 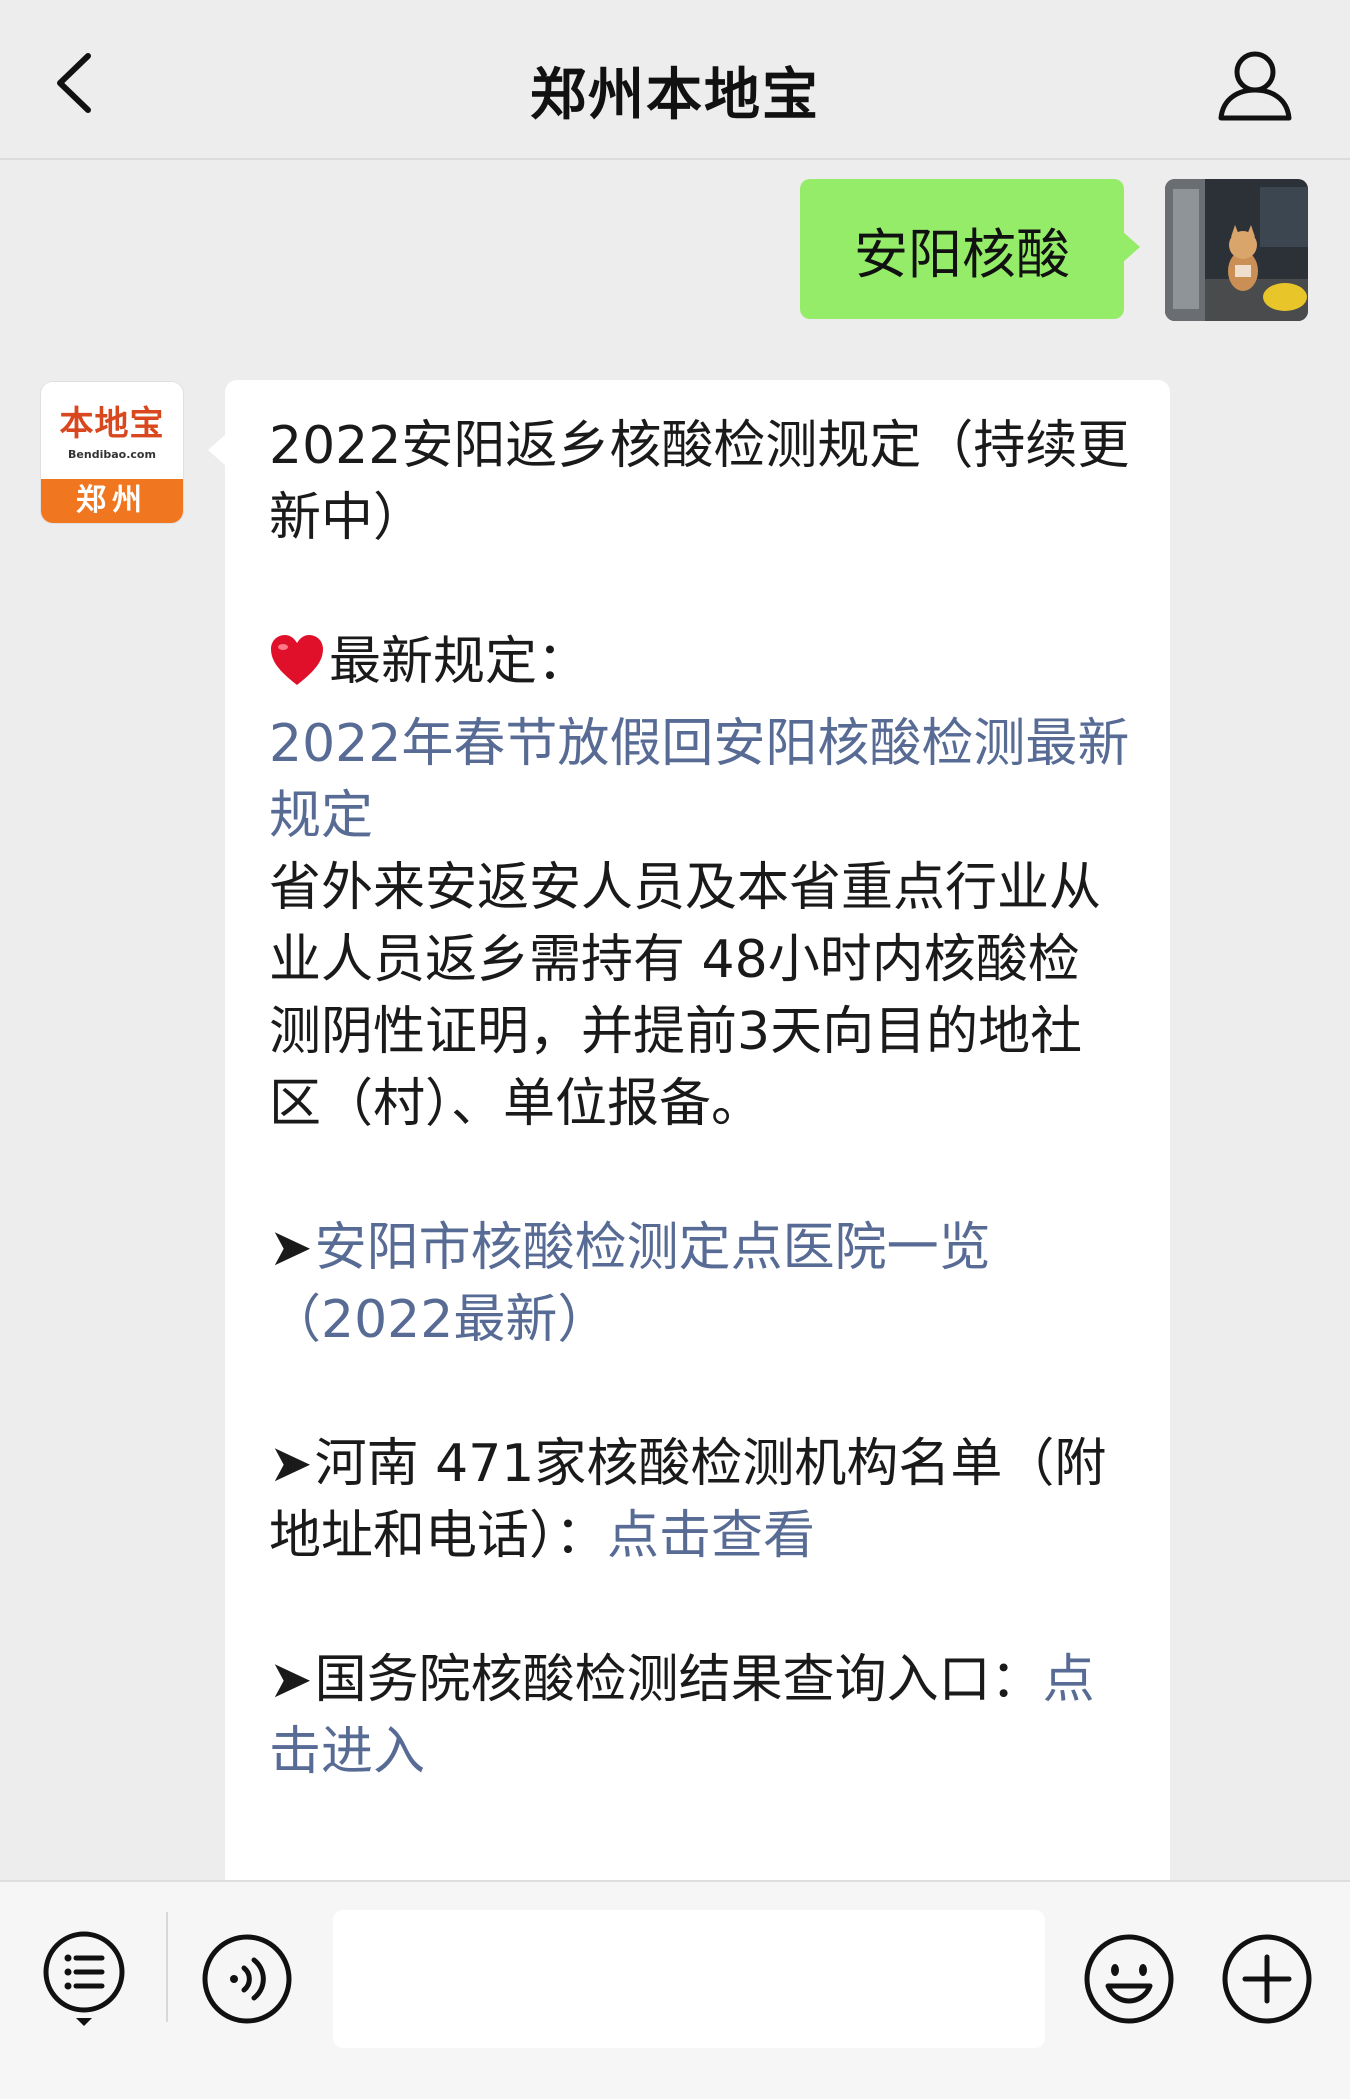 I want to click on view-link: 点击查看, so click(x=711, y=1536).